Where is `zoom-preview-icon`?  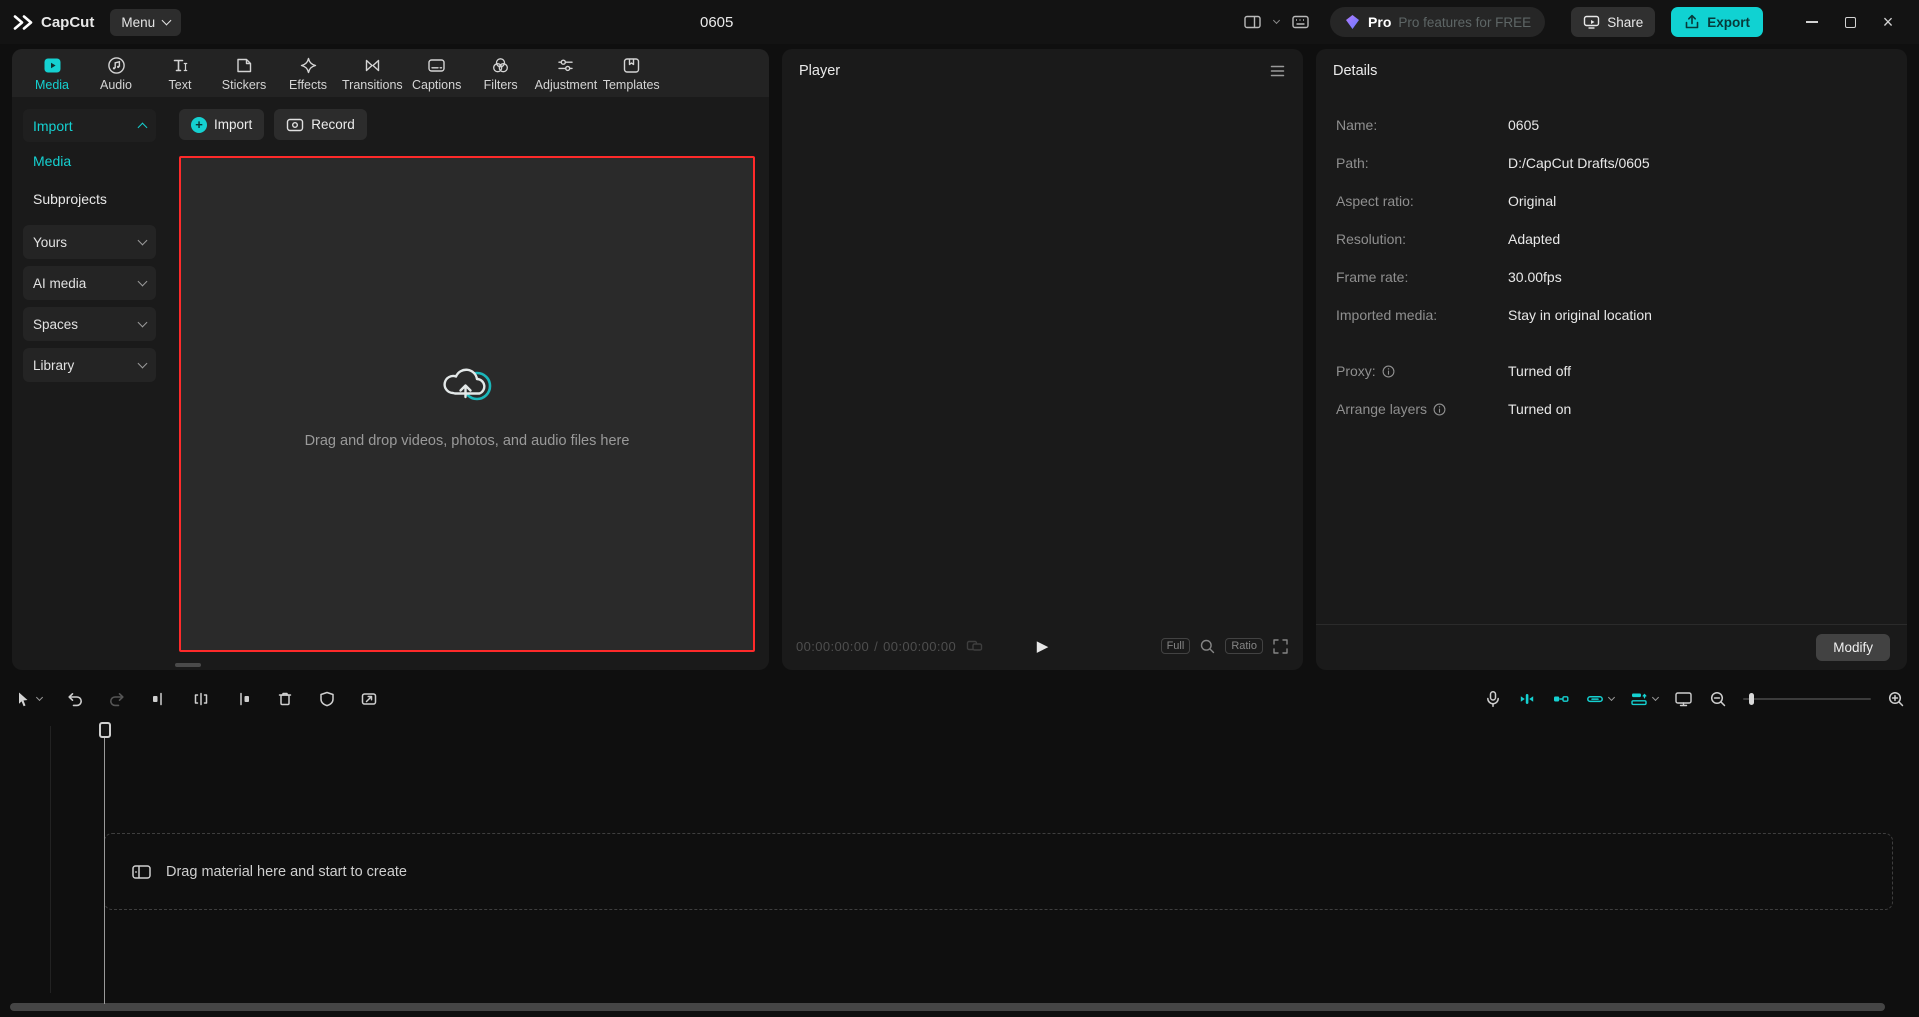
zoom-preview-icon is located at coordinates (1207, 646).